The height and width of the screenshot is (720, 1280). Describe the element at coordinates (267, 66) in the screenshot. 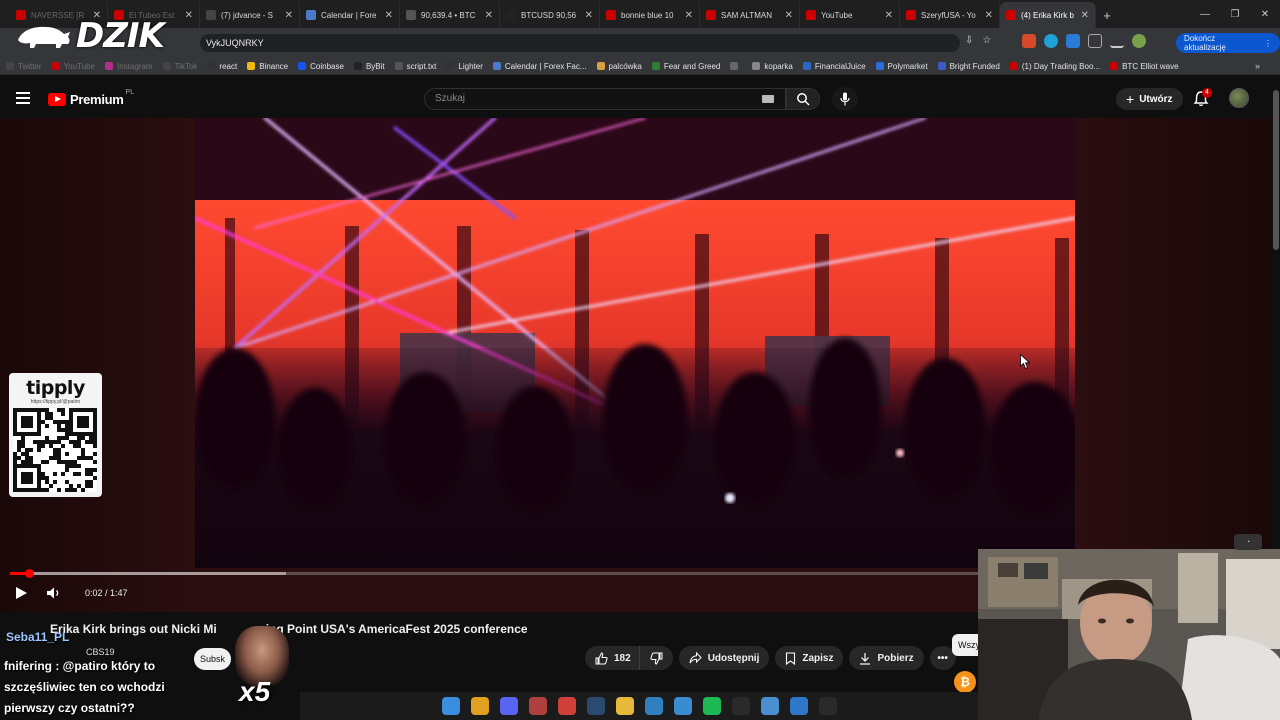

I see `bookmark-item: Binance` at that location.